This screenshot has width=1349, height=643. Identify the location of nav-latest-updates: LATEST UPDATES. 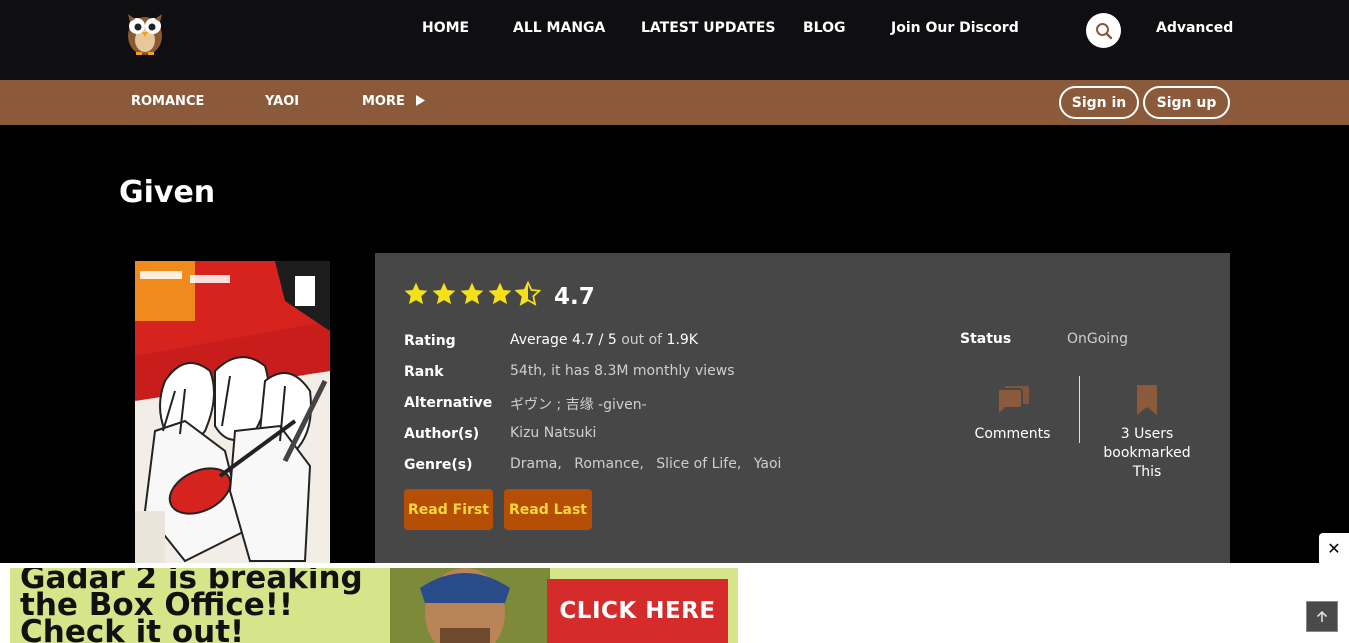
(708, 30).